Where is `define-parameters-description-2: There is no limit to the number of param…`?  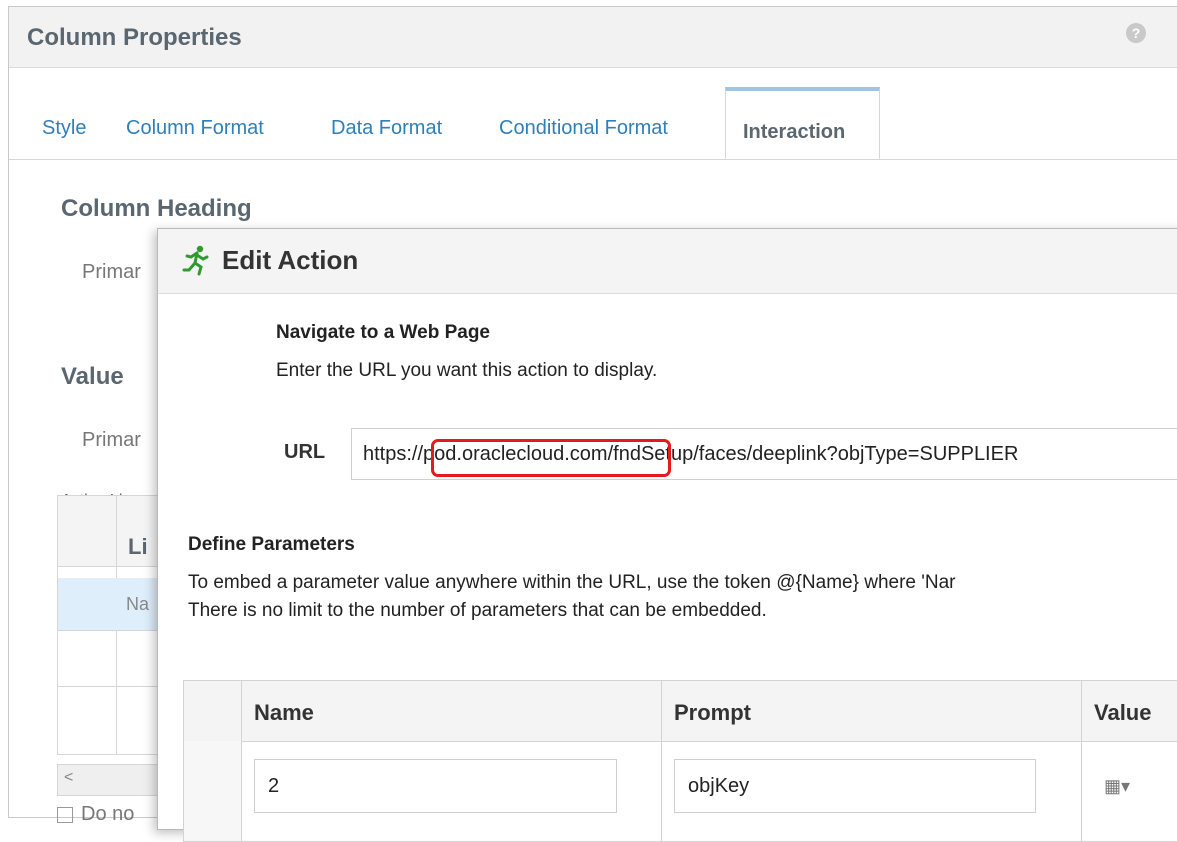 define-parameters-description-2: There is no limit to the number of param… is located at coordinates (477, 610).